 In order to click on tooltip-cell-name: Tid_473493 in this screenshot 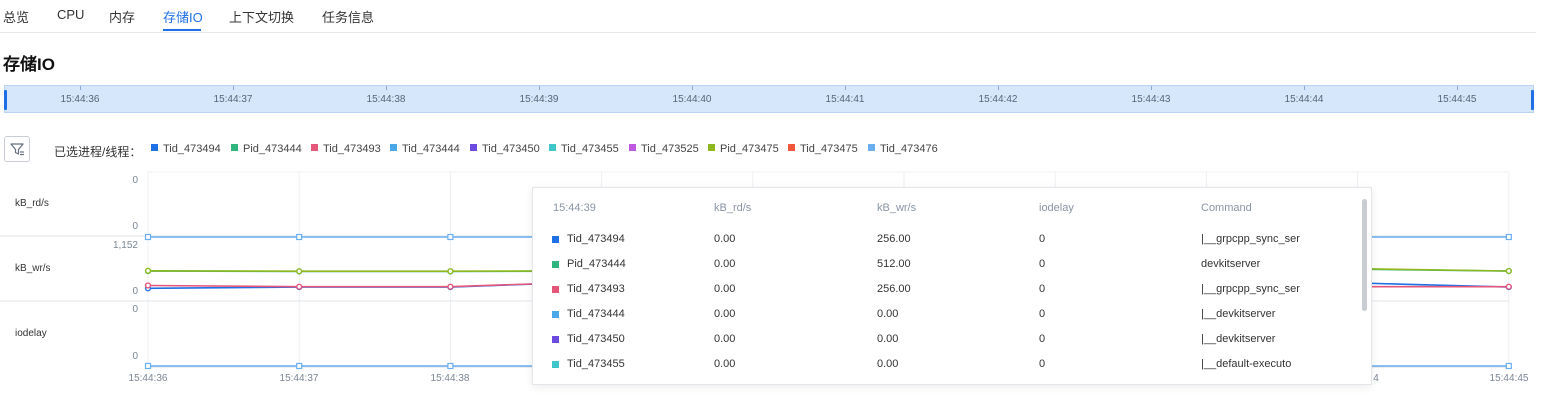, I will do `click(596, 289)`.